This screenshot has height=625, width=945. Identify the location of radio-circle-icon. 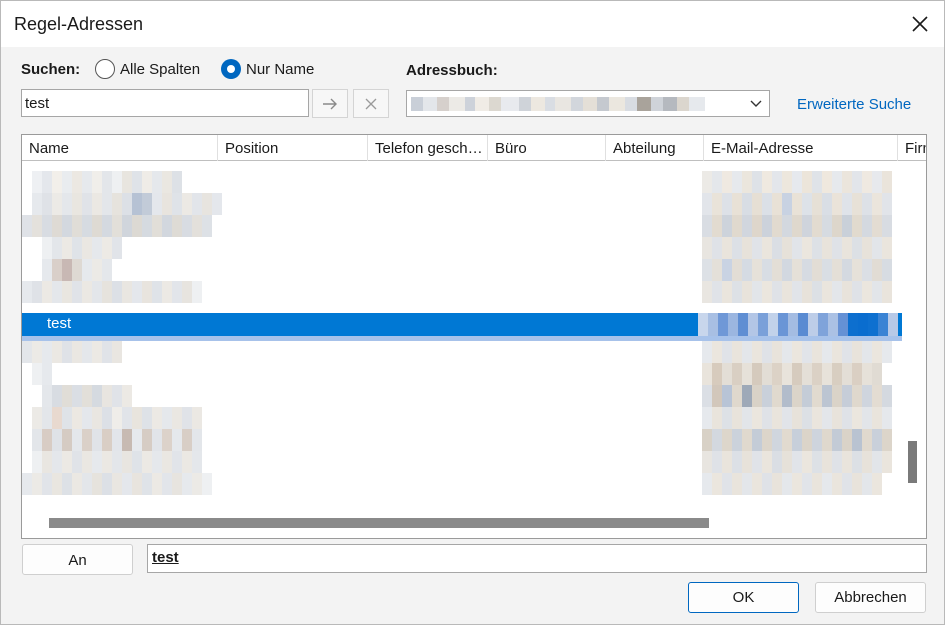
(105, 69).